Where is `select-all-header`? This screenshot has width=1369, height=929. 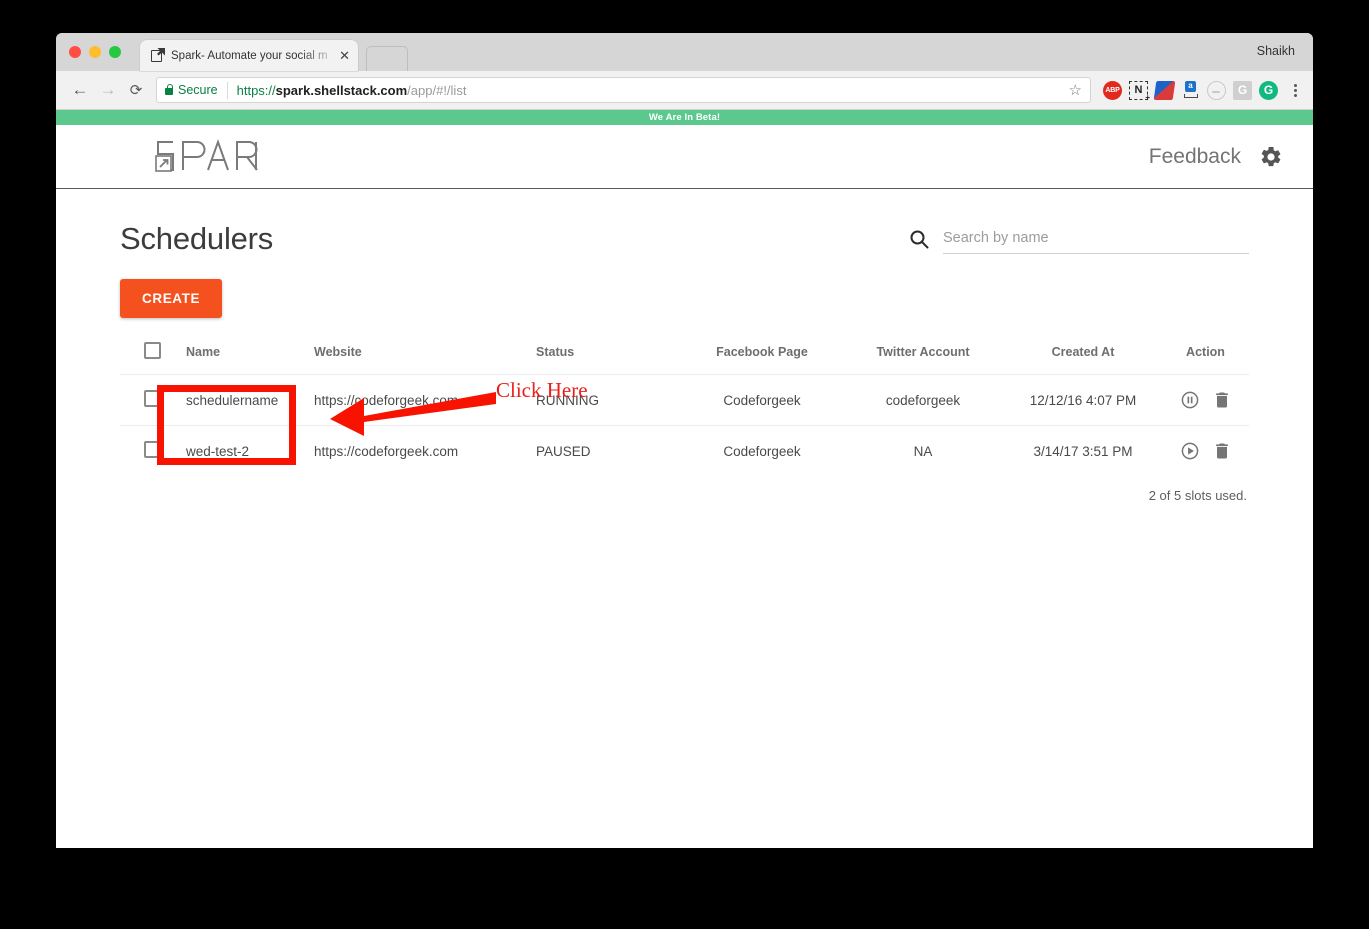
select-all-header is located at coordinates (153, 353).